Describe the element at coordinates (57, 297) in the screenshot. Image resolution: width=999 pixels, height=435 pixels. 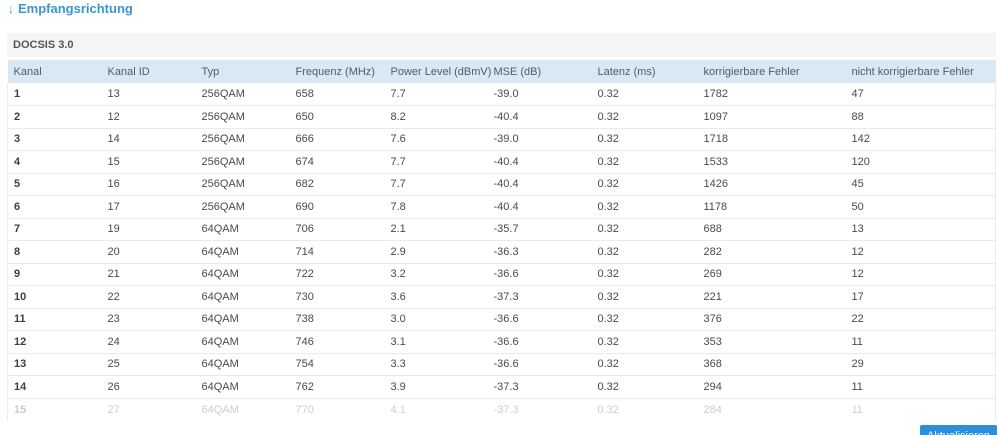
I see `cell-kanal: 10` at that location.